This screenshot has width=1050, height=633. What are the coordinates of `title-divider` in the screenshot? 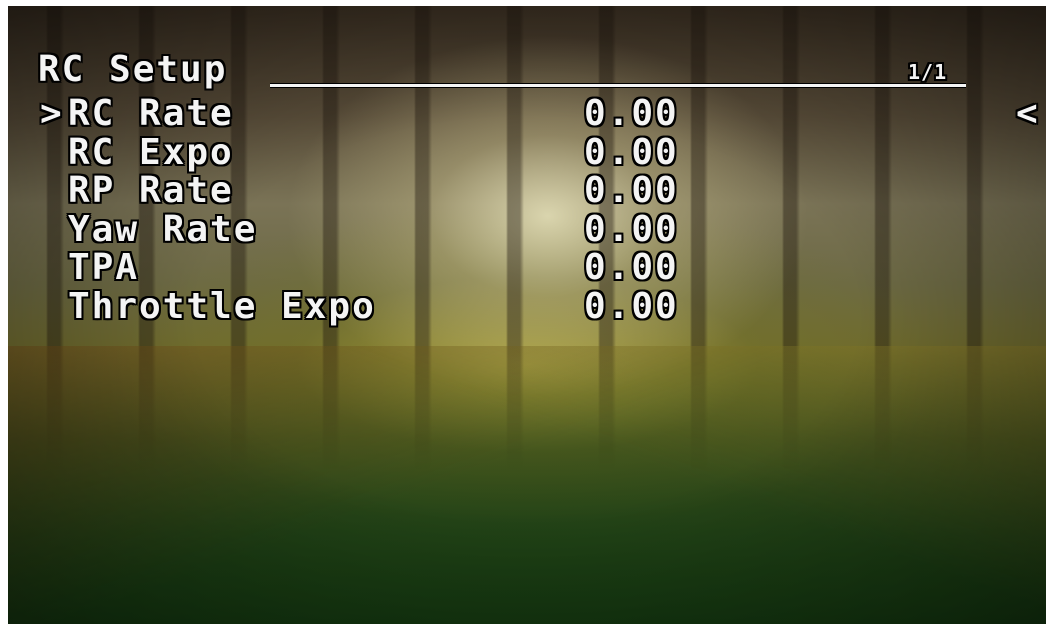 It's located at (618, 85).